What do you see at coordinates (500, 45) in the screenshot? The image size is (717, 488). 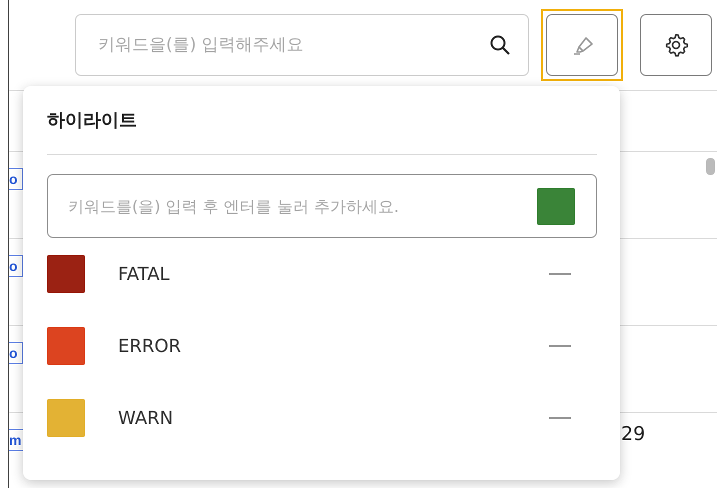 I see `search-icon` at bounding box center [500, 45].